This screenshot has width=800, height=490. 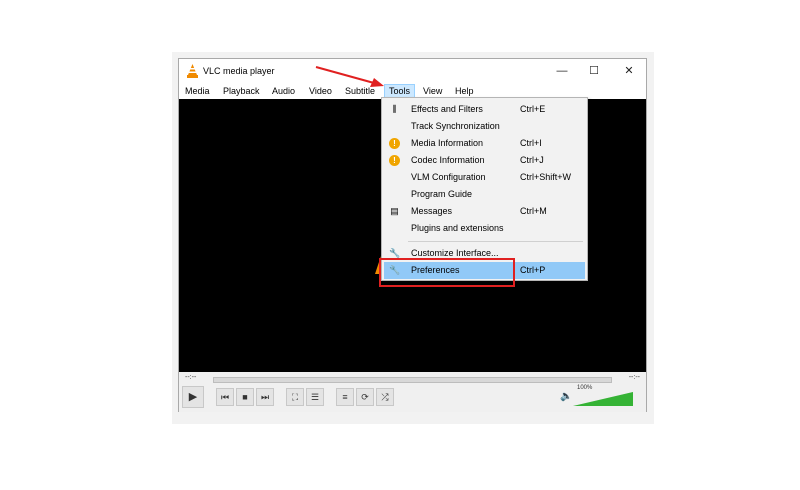 I want to click on next-button: ⏭, so click(x=265, y=397).